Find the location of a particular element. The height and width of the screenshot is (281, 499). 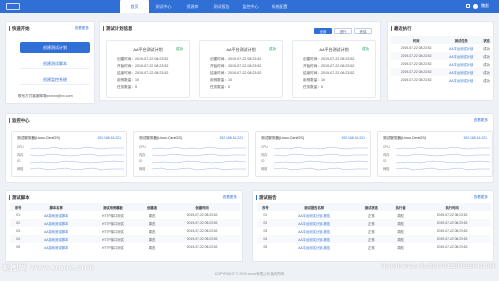

column-header: 状态 is located at coordinates (486, 40).